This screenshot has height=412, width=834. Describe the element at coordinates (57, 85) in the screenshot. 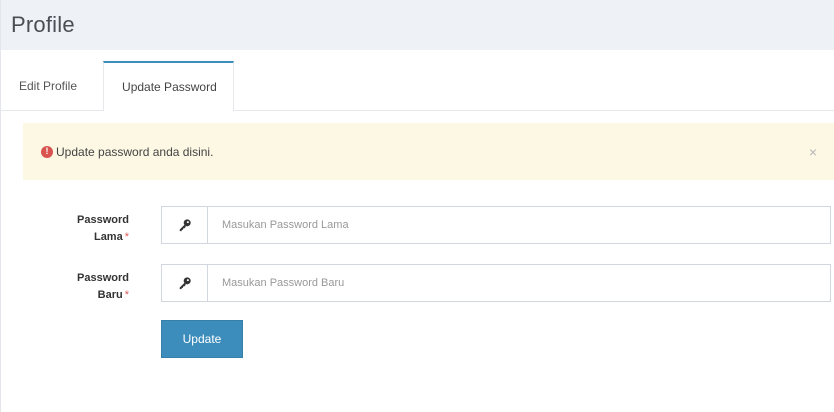

I see `tab-edit-profile: Edit Profile` at that location.